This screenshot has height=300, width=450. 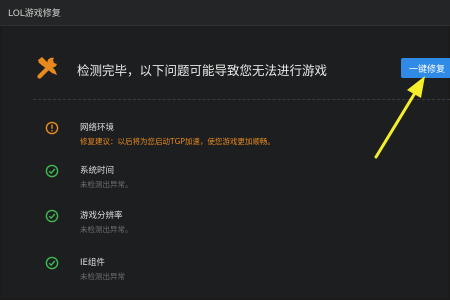 I want to click on window-titlebar: LOL游戏修复, so click(x=225, y=13).